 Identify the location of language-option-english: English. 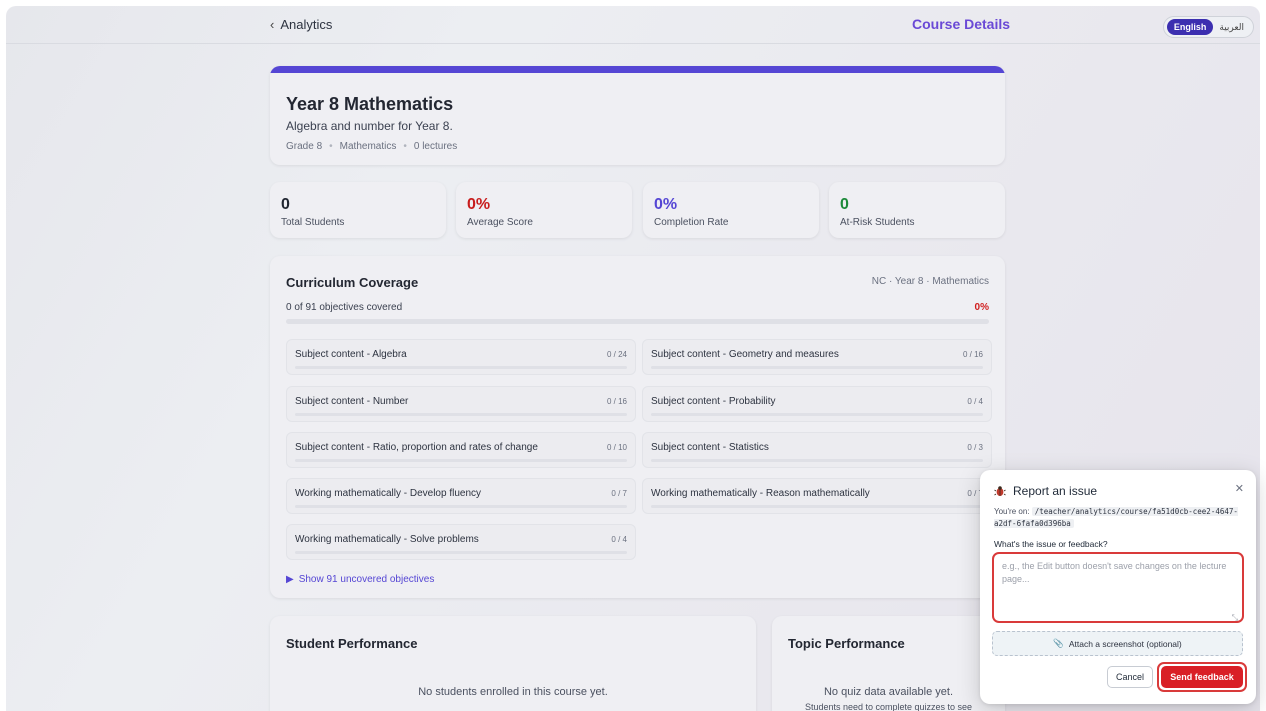
(1190, 27).